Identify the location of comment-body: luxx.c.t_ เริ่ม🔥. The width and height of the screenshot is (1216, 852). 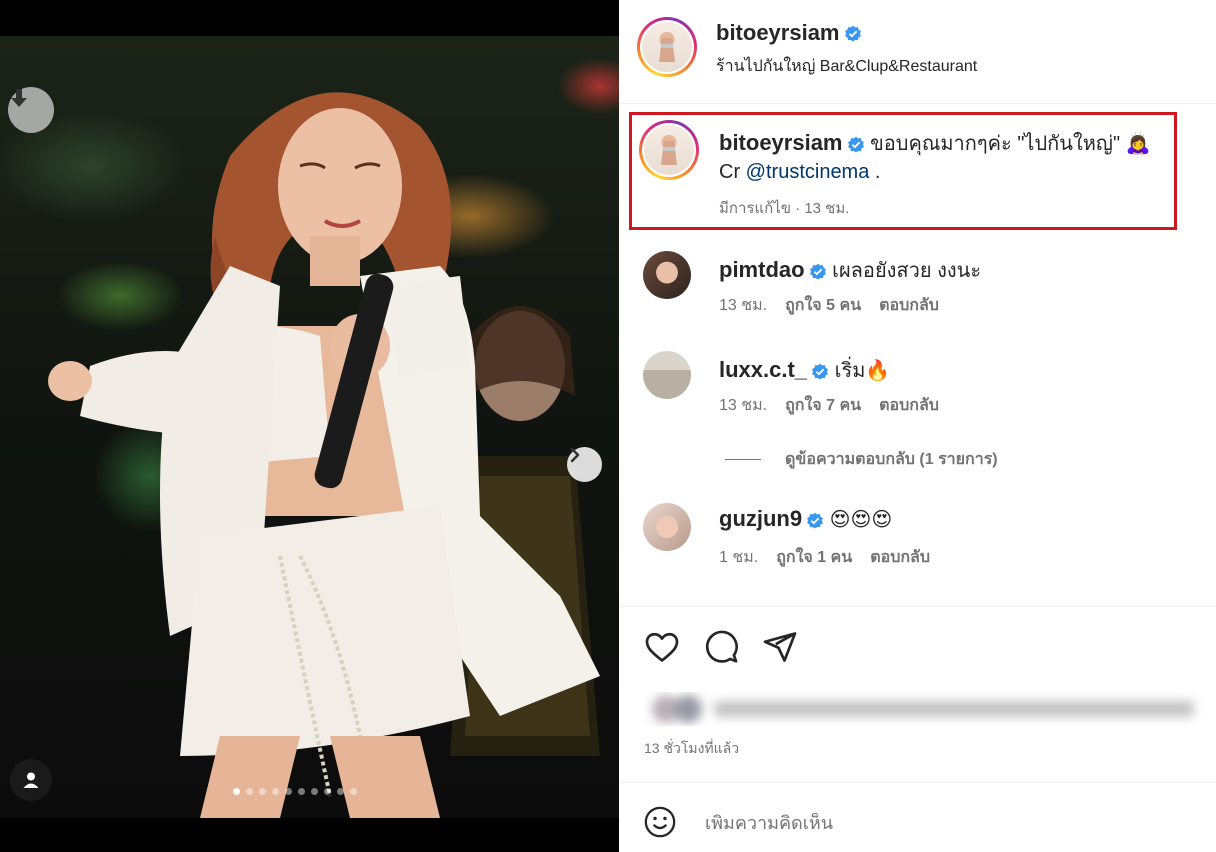
(804, 370).